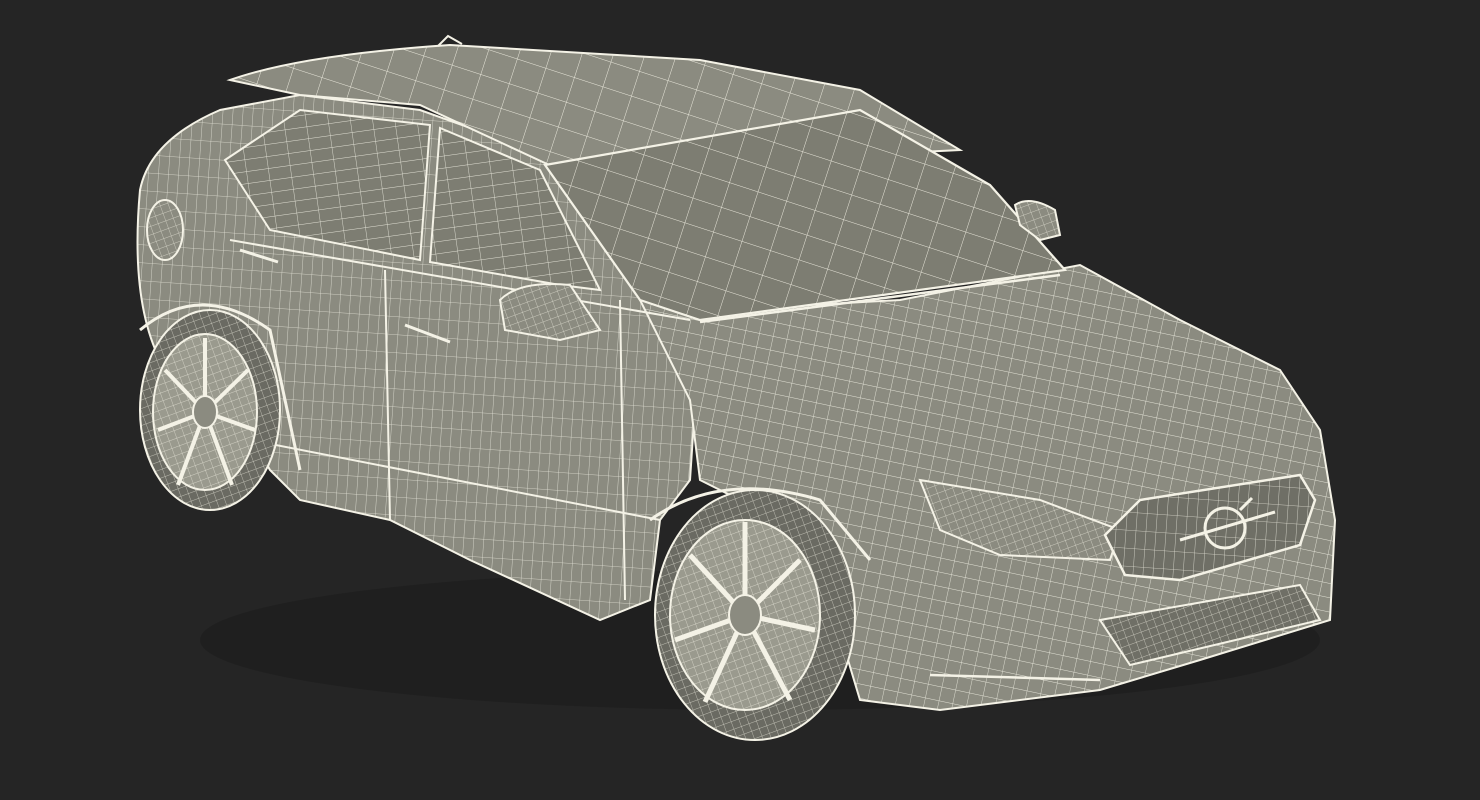 The width and height of the screenshot is (1480, 800). I want to click on rear-wheel, so click(210, 410).